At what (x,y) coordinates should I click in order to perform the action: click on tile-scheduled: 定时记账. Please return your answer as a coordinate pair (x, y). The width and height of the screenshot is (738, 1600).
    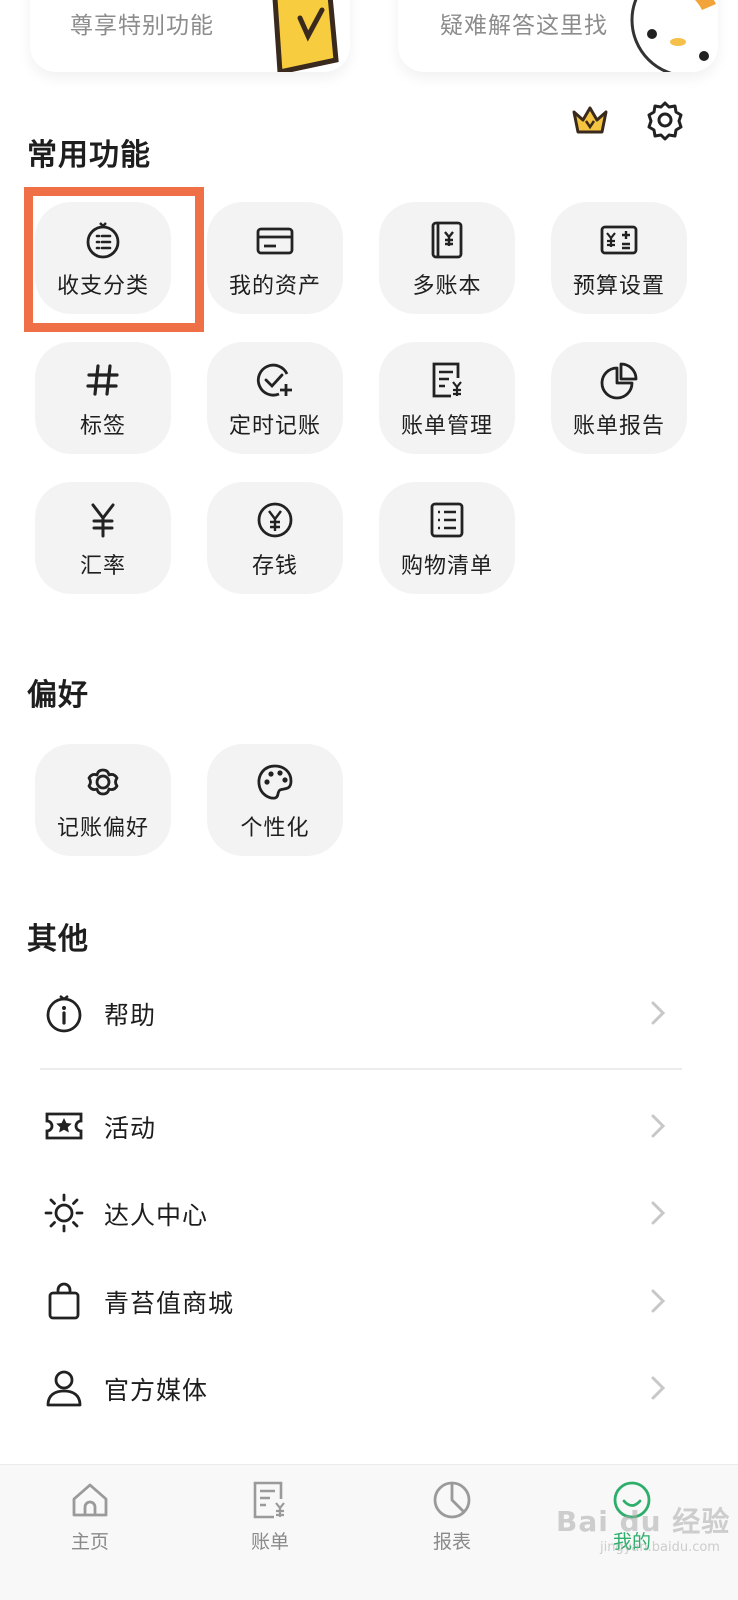
    Looking at the image, I should click on (275, 398).